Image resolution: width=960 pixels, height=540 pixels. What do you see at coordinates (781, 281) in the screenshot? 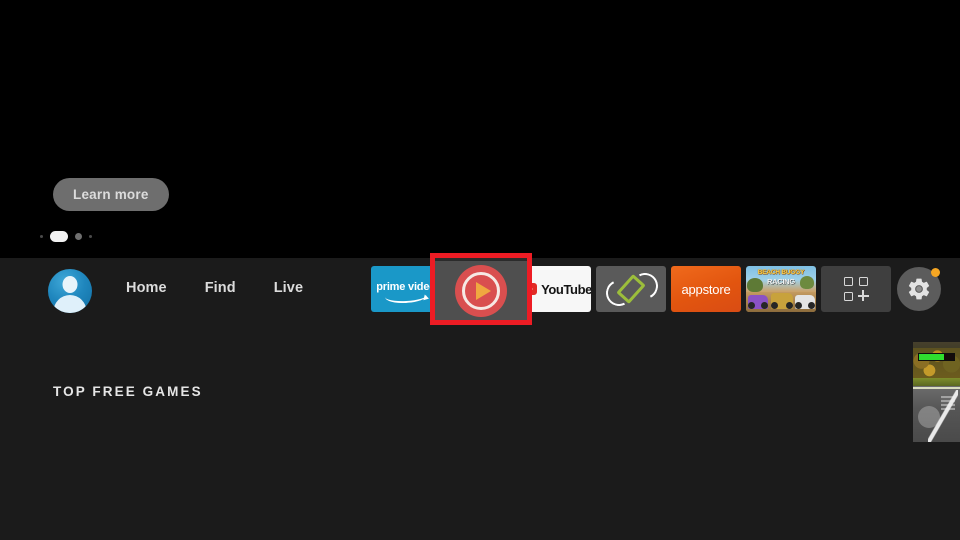
I see `game-art-subtitle: RACING` at bounding box center [781, 281].